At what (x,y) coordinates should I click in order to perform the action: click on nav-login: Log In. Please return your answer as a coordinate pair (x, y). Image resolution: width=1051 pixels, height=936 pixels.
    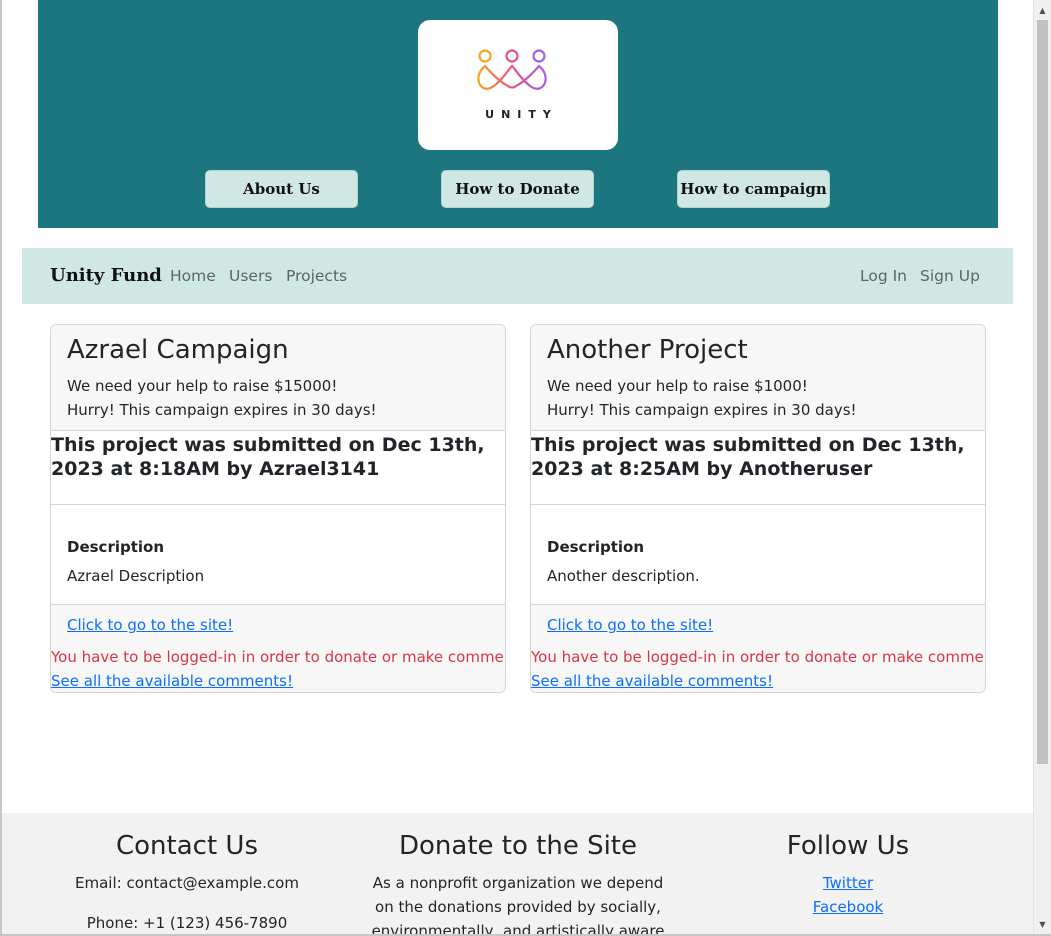
    Looking at the image, I should click on (883, 276).